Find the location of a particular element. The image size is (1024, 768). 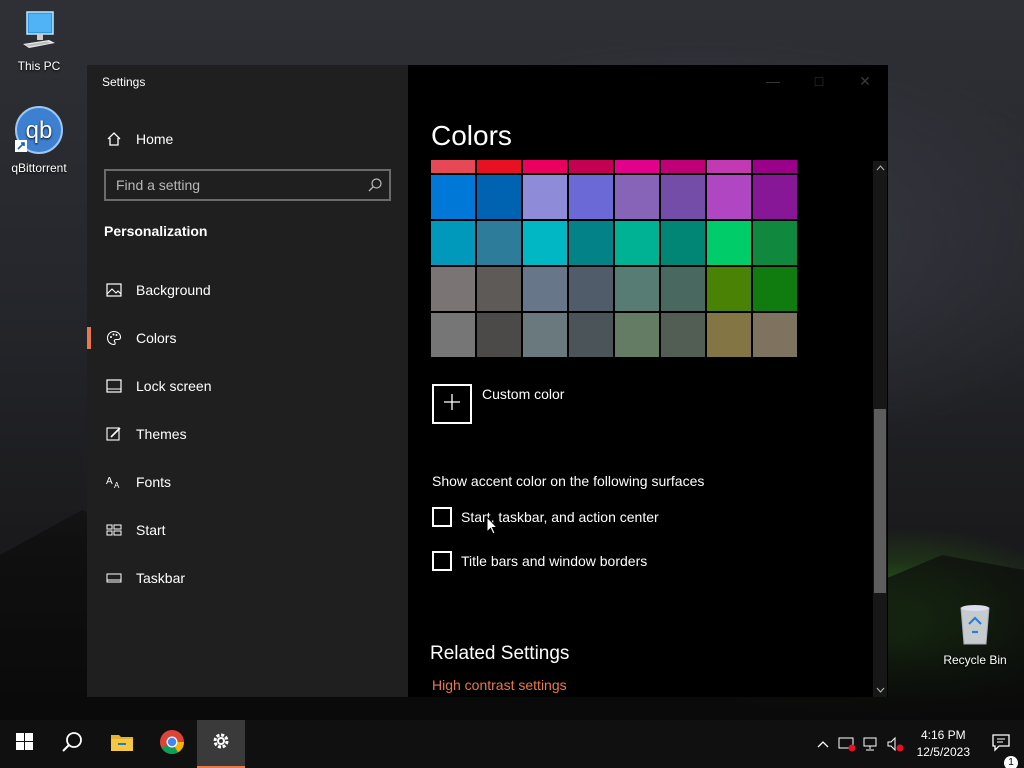

settings-taskbar-button is located at coordinates (221, 744).